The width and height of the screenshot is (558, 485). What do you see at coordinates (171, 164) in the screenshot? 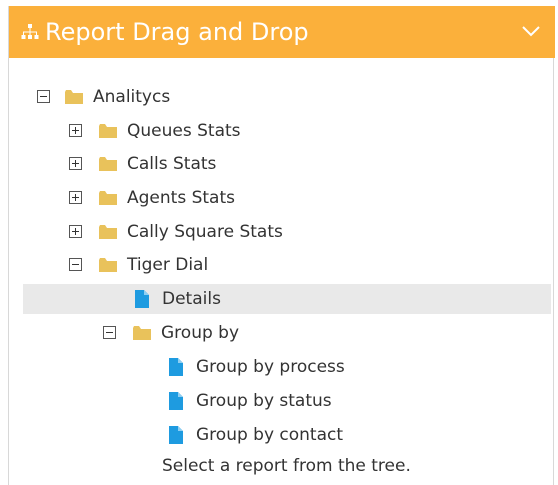
I see `tree-node-label: Calls Stats` at bounding box center [171, 164].